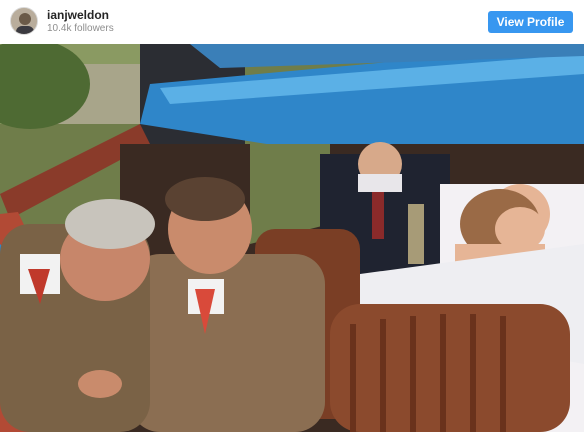 Image resolution: width=584 pixels, height=436 pixels. Describe the element at coordinates (80, 28) in the screenshot. I see `follower-count: 10.4k followers` at that location.